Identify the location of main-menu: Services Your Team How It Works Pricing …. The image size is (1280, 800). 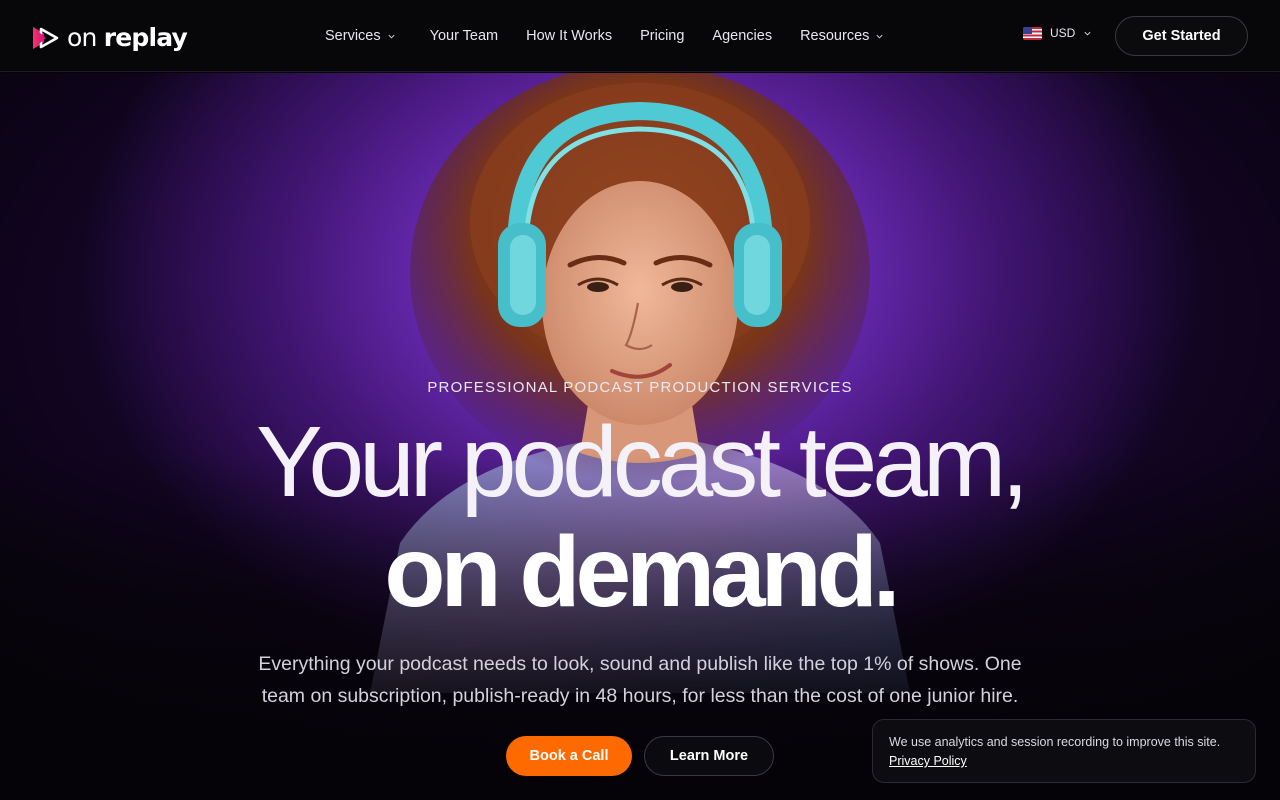
(604, 36).